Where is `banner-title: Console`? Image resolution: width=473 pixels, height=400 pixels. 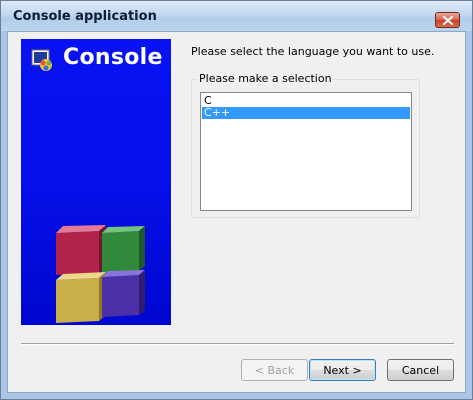 banner-title: Console is located at coordinates (113, 57).